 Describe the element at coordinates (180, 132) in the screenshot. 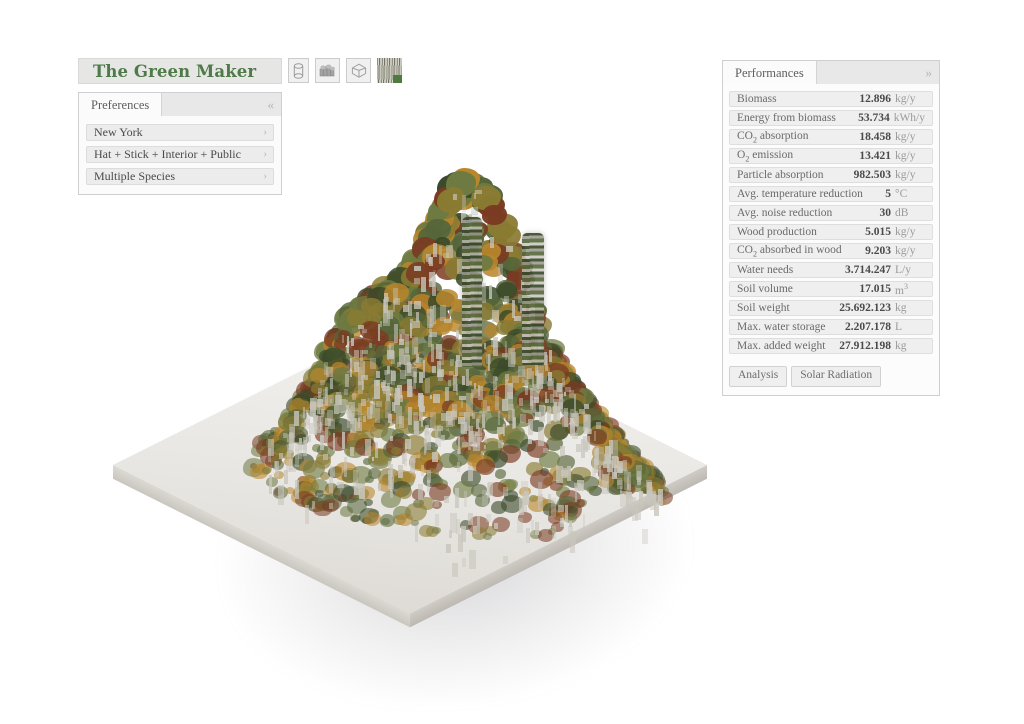

I see `preference-row: New York ›` at that location.